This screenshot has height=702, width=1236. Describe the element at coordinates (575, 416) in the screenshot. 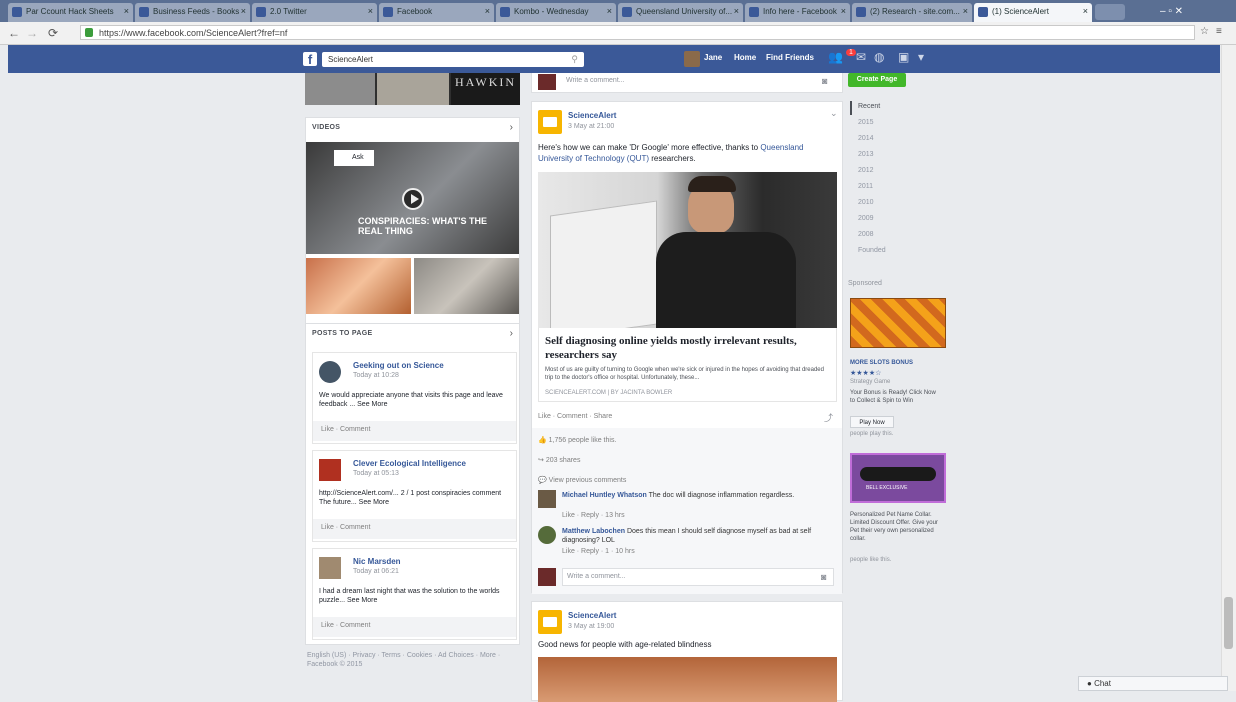

I see `like-comment-share-links: Like · Comment · Share` at that location.